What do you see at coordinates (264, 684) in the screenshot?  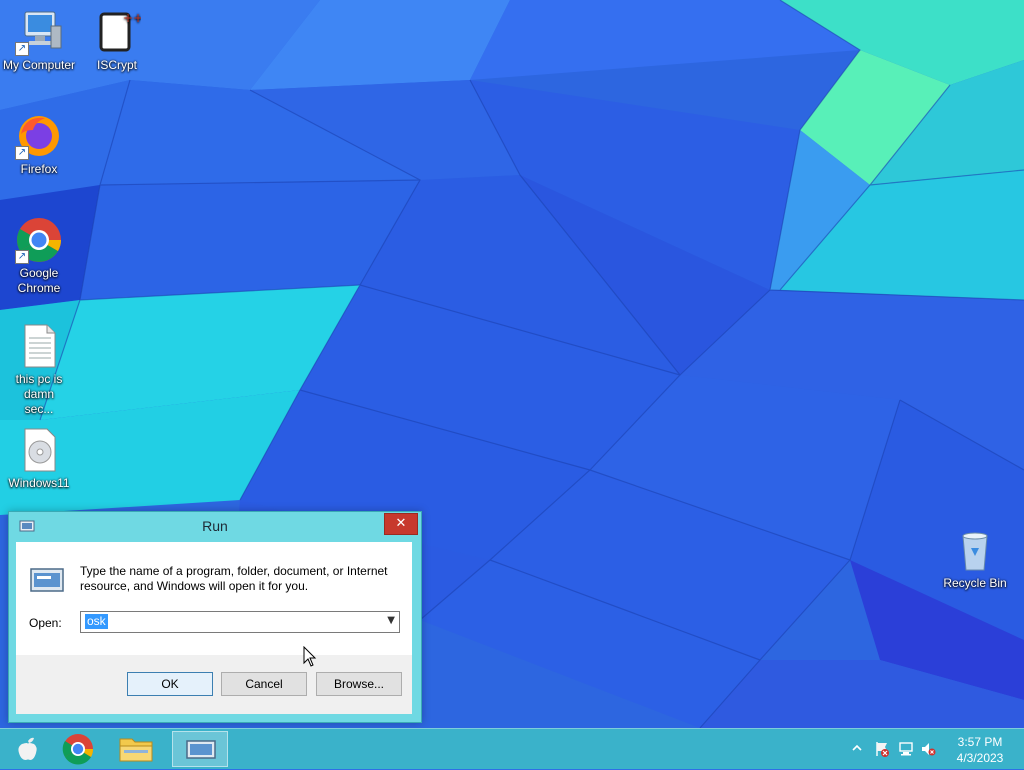 I see `cancel-button: Cancel` at bounding box center [264, 684].